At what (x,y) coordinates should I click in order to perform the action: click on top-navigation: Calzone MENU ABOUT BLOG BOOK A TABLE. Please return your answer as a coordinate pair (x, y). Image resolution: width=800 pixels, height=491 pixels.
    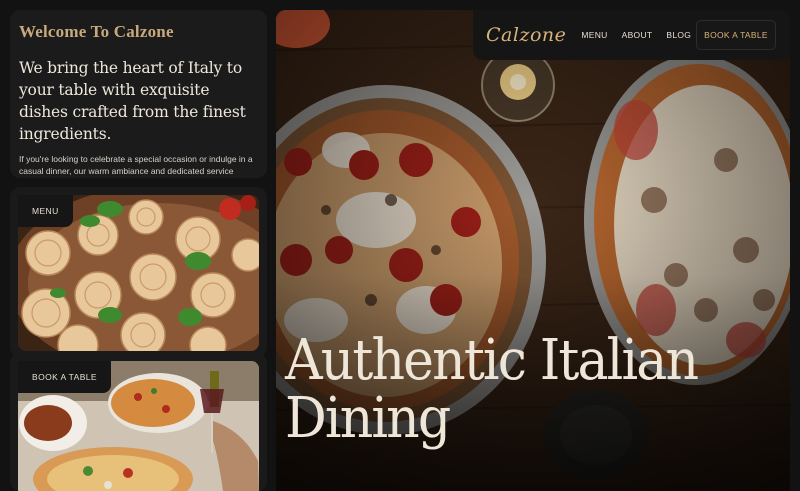
    Looking at the image, I should click on (631, 35).